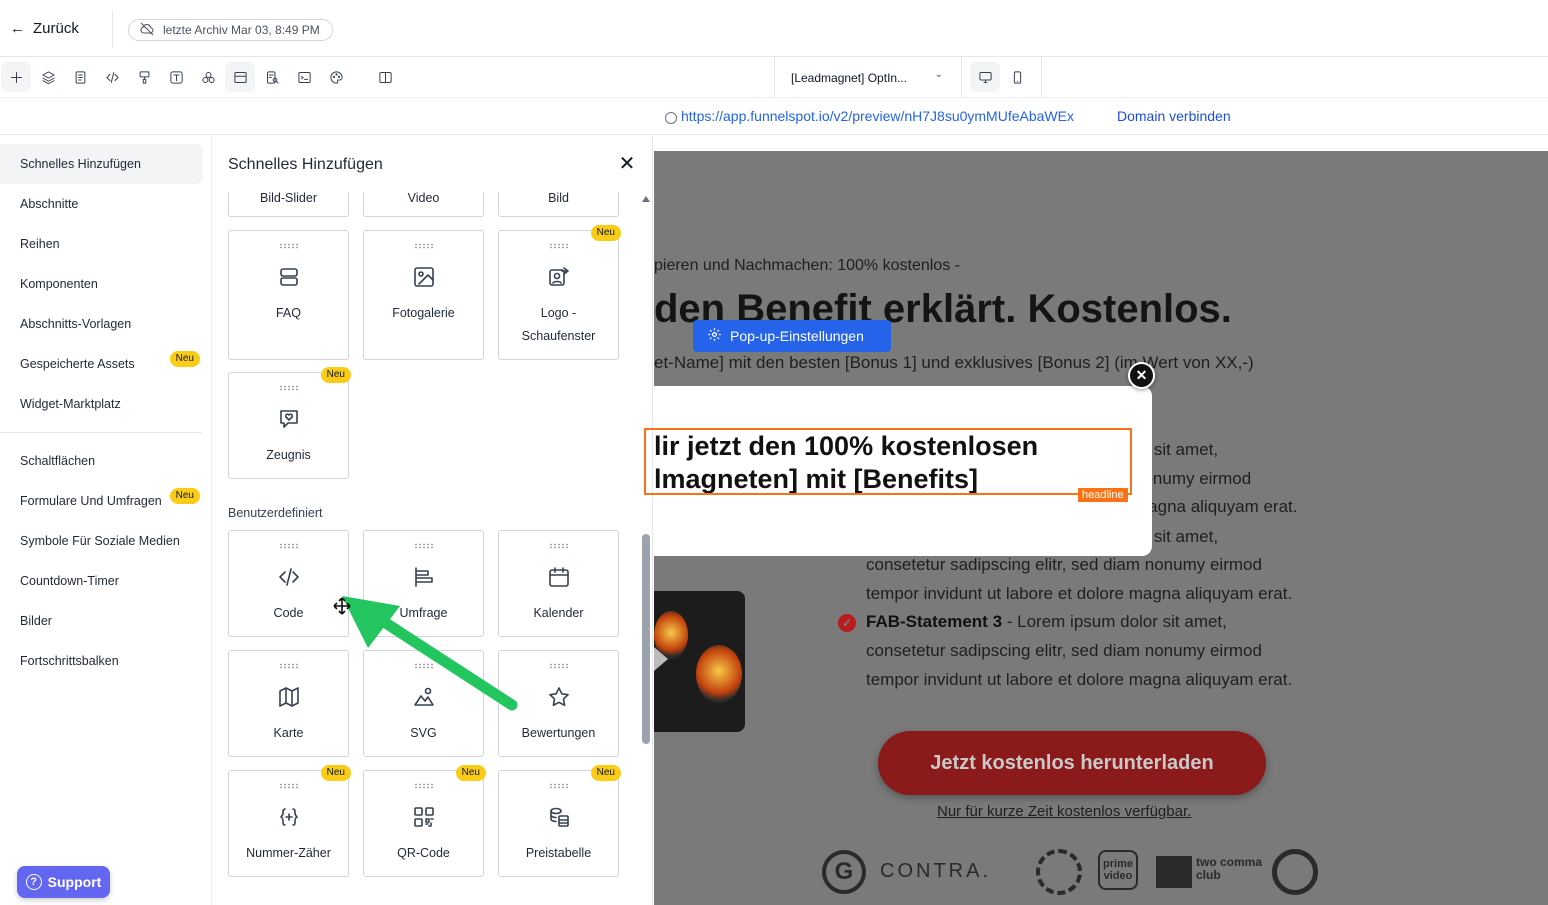  I want to click on category-schnelles-hinzufuegen: Schnelles Hinzufügen, so click(101, 164).